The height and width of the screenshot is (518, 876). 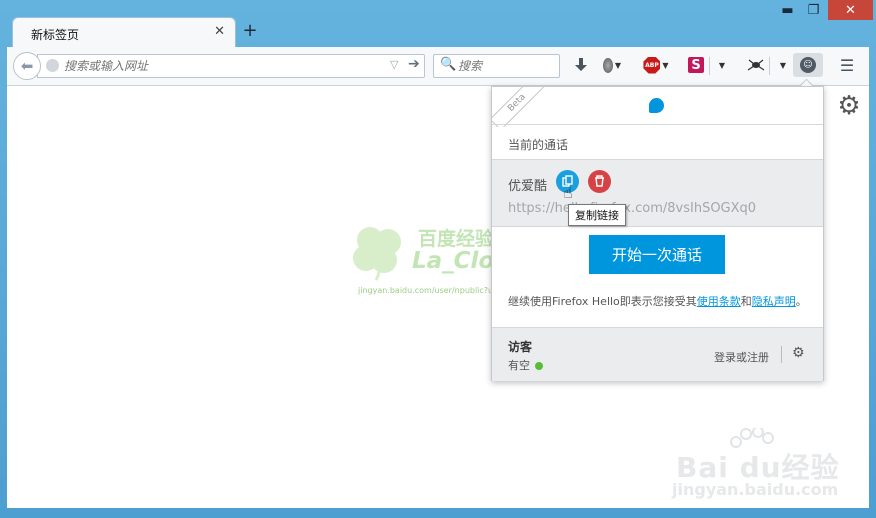 What do you see at coordinates (448, 64) in the screenshot?
I see `search-icon: 🔍` at bounding box center [448, 64].